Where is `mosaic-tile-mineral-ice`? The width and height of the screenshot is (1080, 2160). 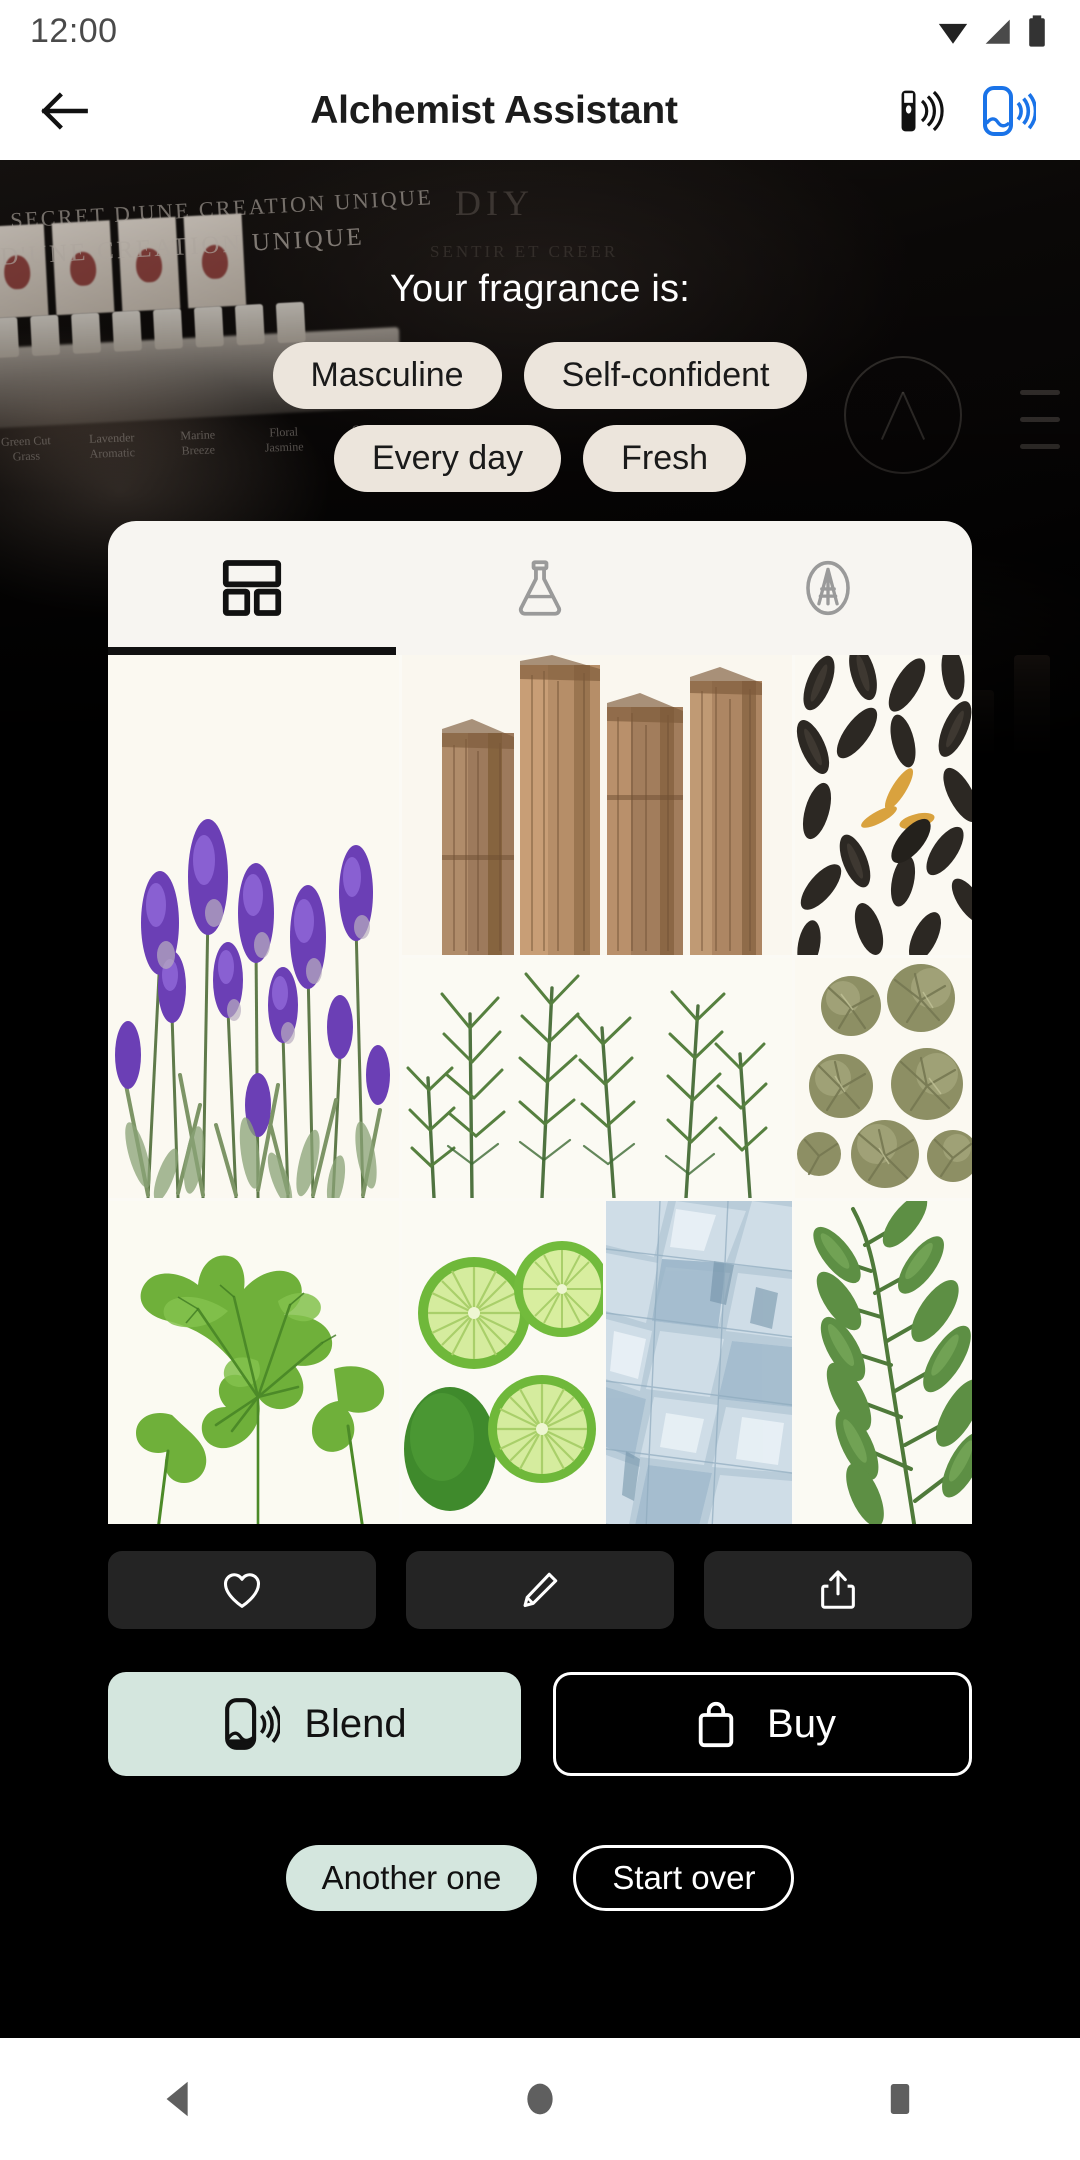 mosaic-tile-mineral-ice is located at coordinates (699, 1362).